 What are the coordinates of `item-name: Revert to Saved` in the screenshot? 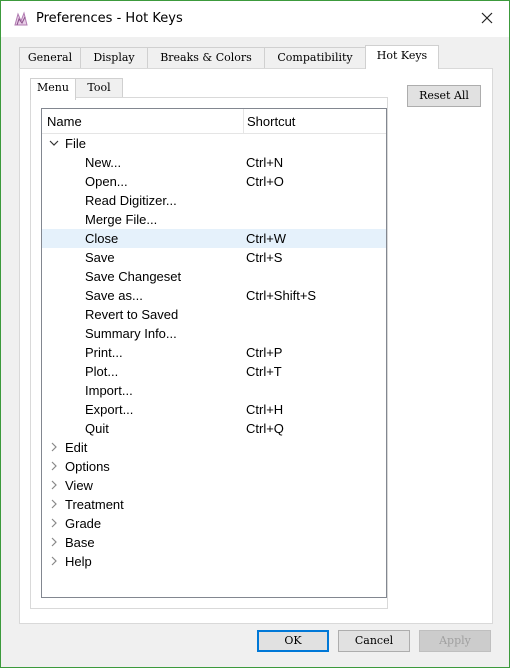 It's located at (132, 314).